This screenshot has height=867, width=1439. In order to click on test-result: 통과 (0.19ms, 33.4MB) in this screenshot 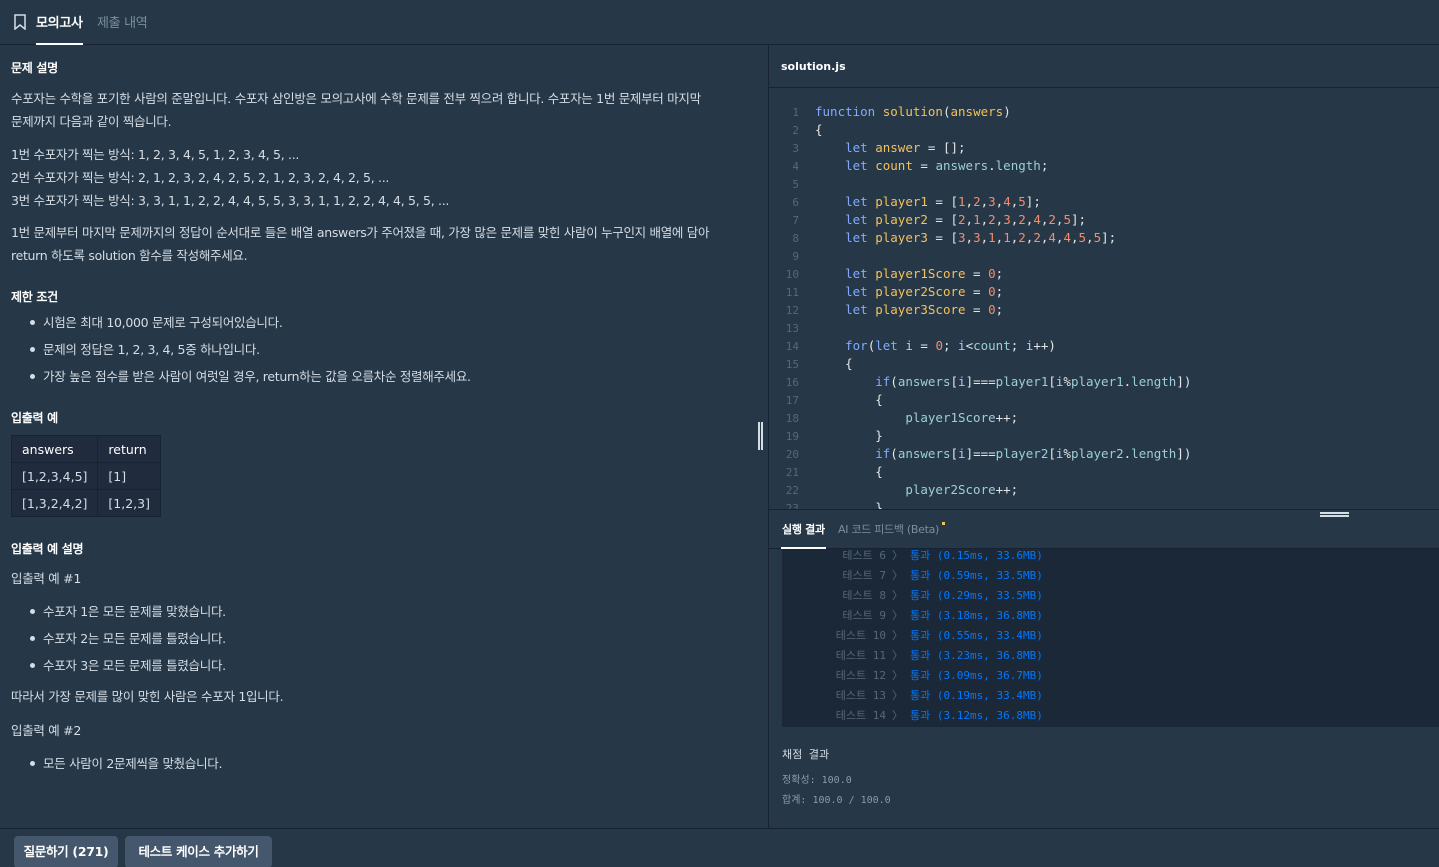, I will do `click(976, 695)`.